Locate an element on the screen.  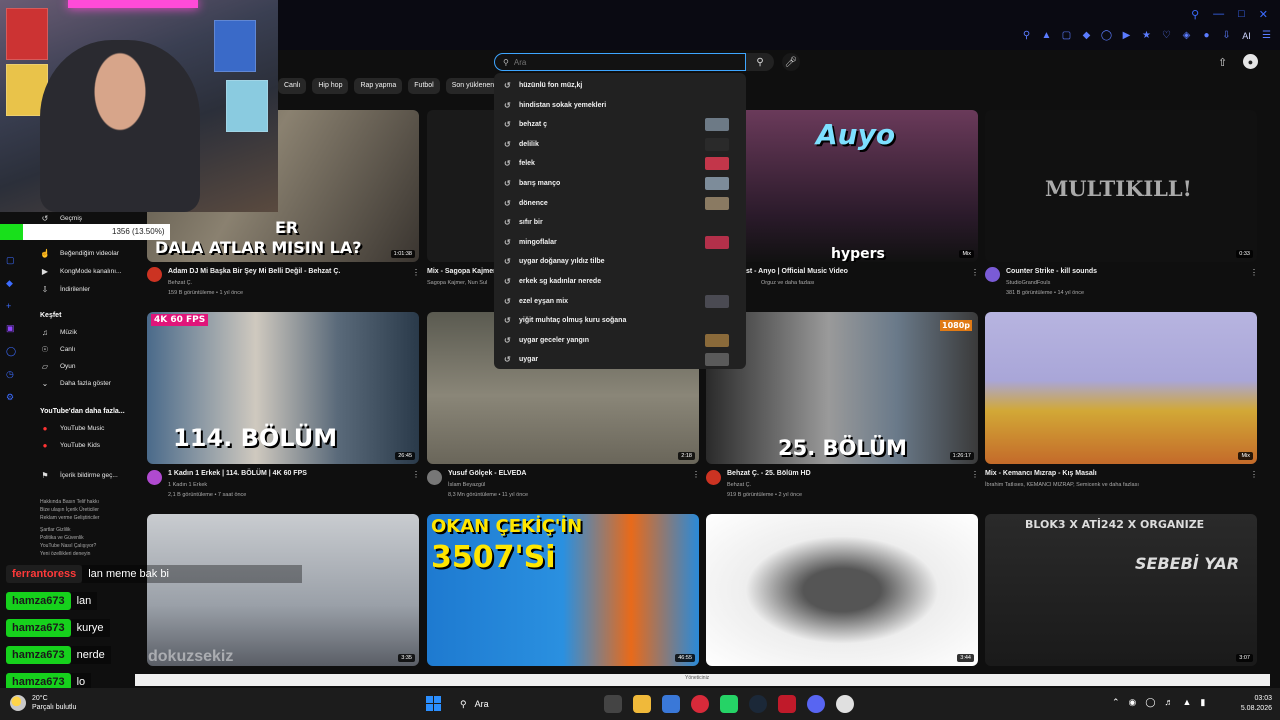
channel-name: Behzat Ç. is located at coordinates (739, 485).